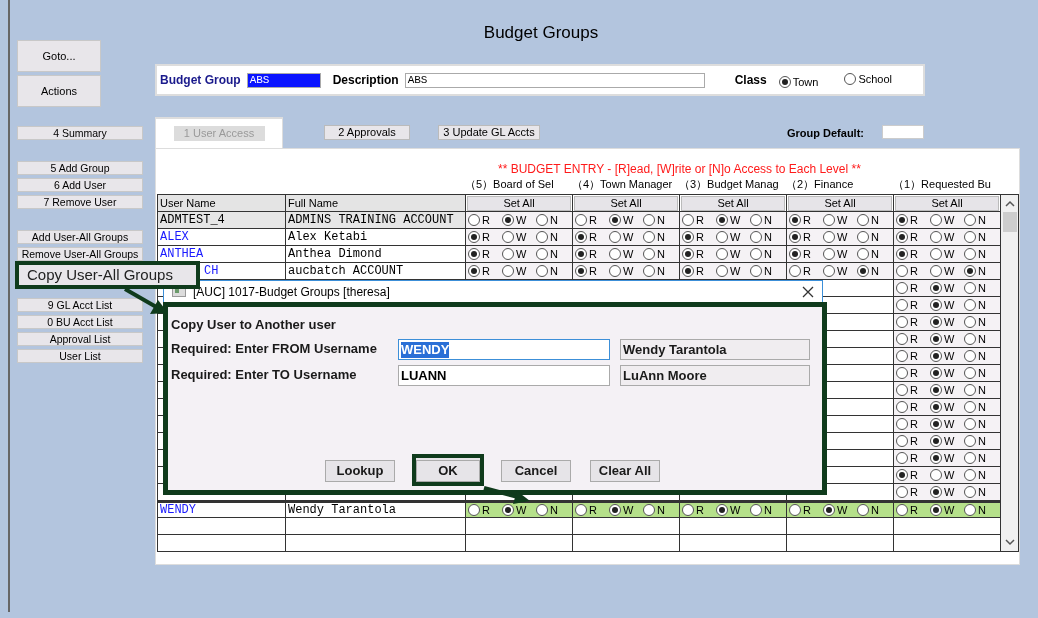 The width and height of the screenshot is (1038, 618). Describe the element at coordinates (729, 183) in the screenshot. I see `column-heading: （3）Budget Manag` at that location.